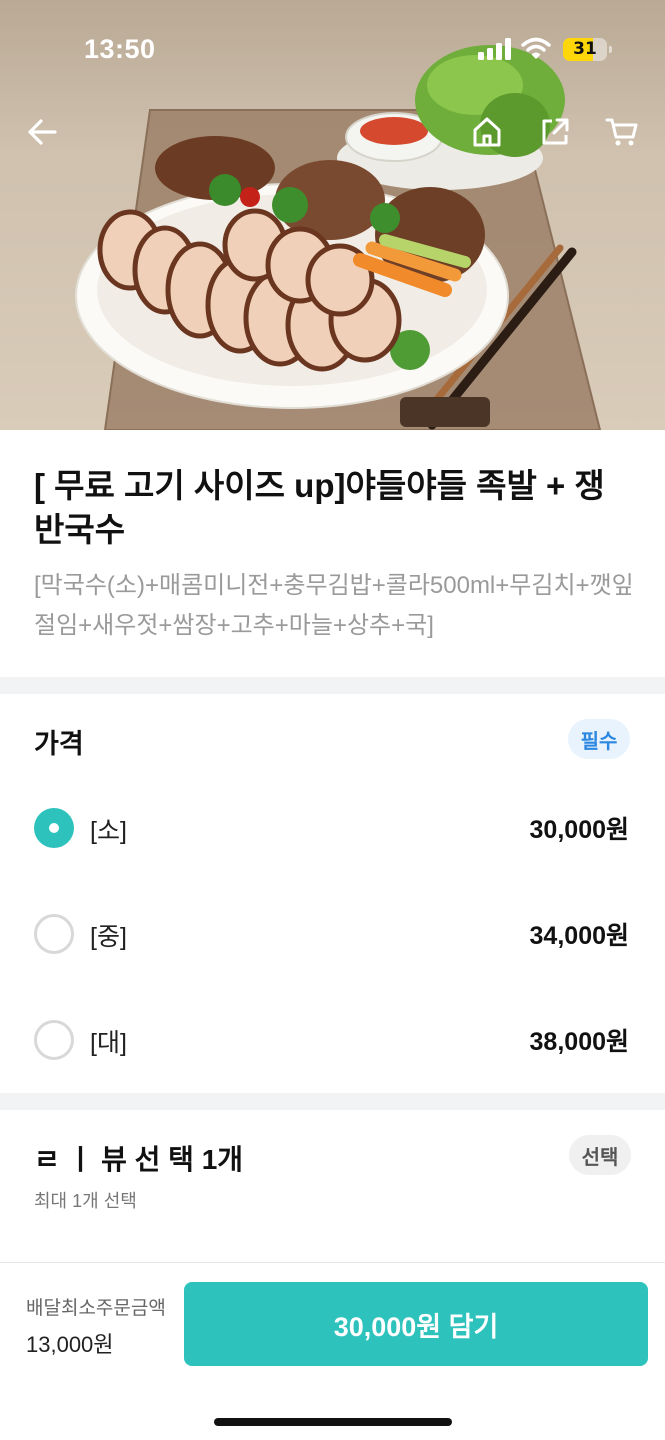  Describe the element at coordinates (96, 1308) in the screenshot. I see `min-order-label: 배달최소주문금액` at that location.